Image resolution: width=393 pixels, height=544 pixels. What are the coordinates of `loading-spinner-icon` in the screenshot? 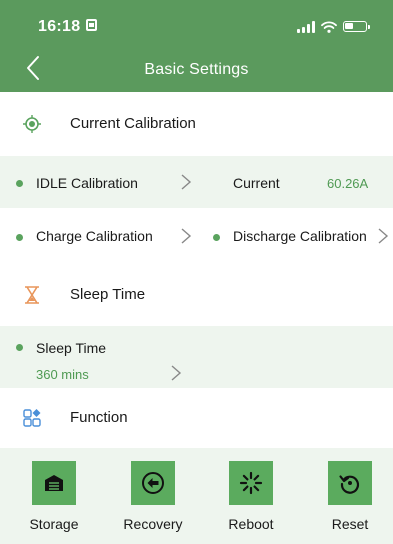 It's located at (251, 483).